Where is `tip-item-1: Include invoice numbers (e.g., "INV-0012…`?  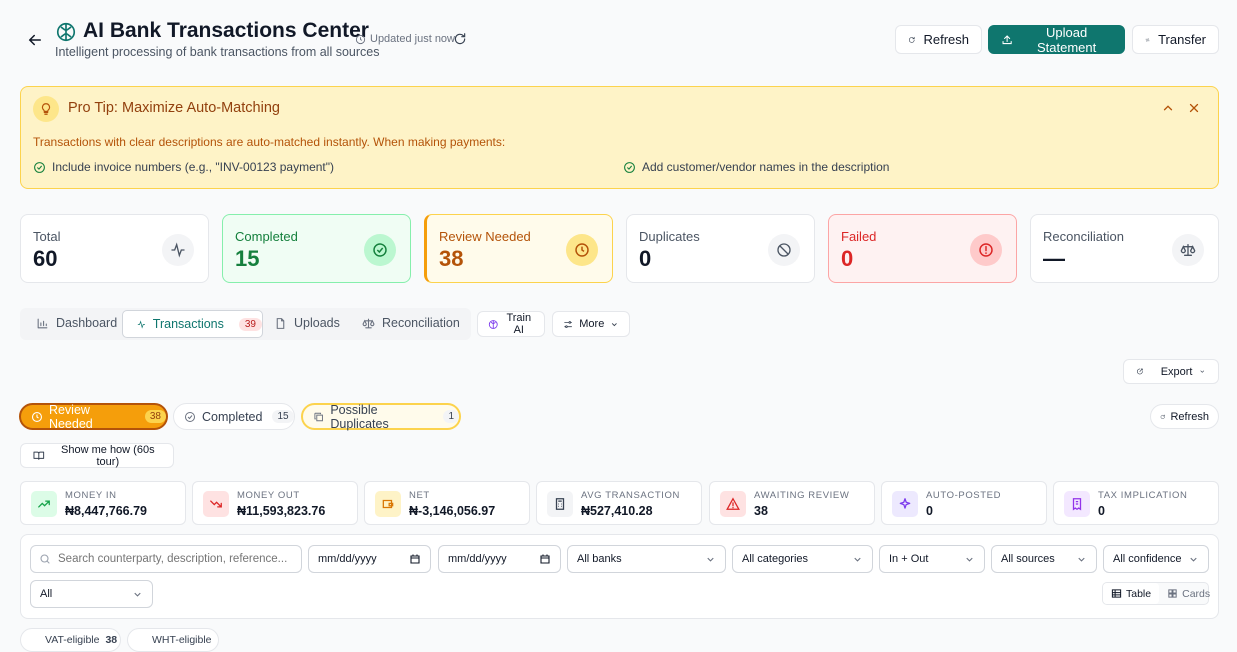
tip-item-1: Include invoice numbers (e.g., "INV-0012… is located at coordinates (183, 167).